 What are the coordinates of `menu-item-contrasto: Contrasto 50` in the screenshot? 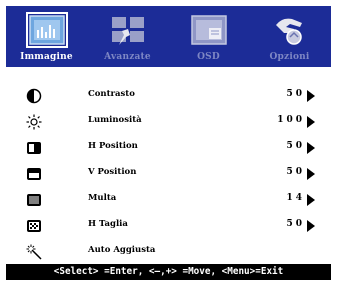 It's located at (168, 96).